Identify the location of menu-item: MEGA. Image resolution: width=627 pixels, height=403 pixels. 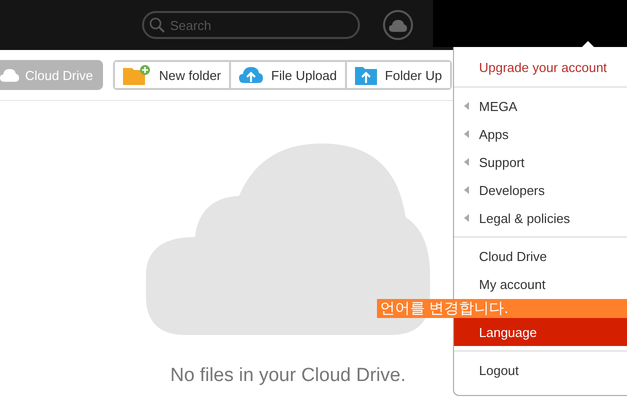
(540, 106).